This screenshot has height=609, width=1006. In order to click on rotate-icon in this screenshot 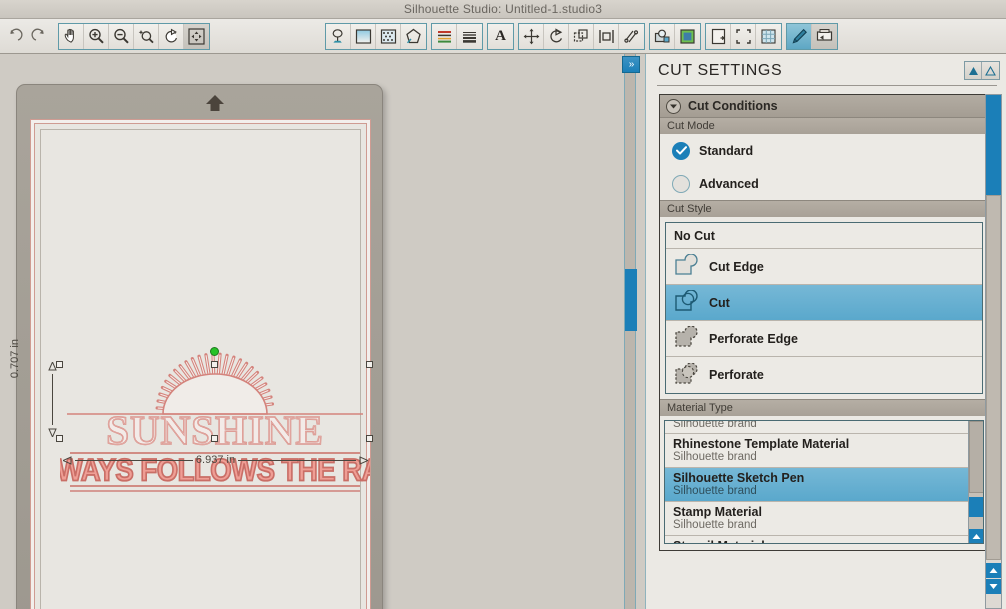, I will do `click(556, 36)`.